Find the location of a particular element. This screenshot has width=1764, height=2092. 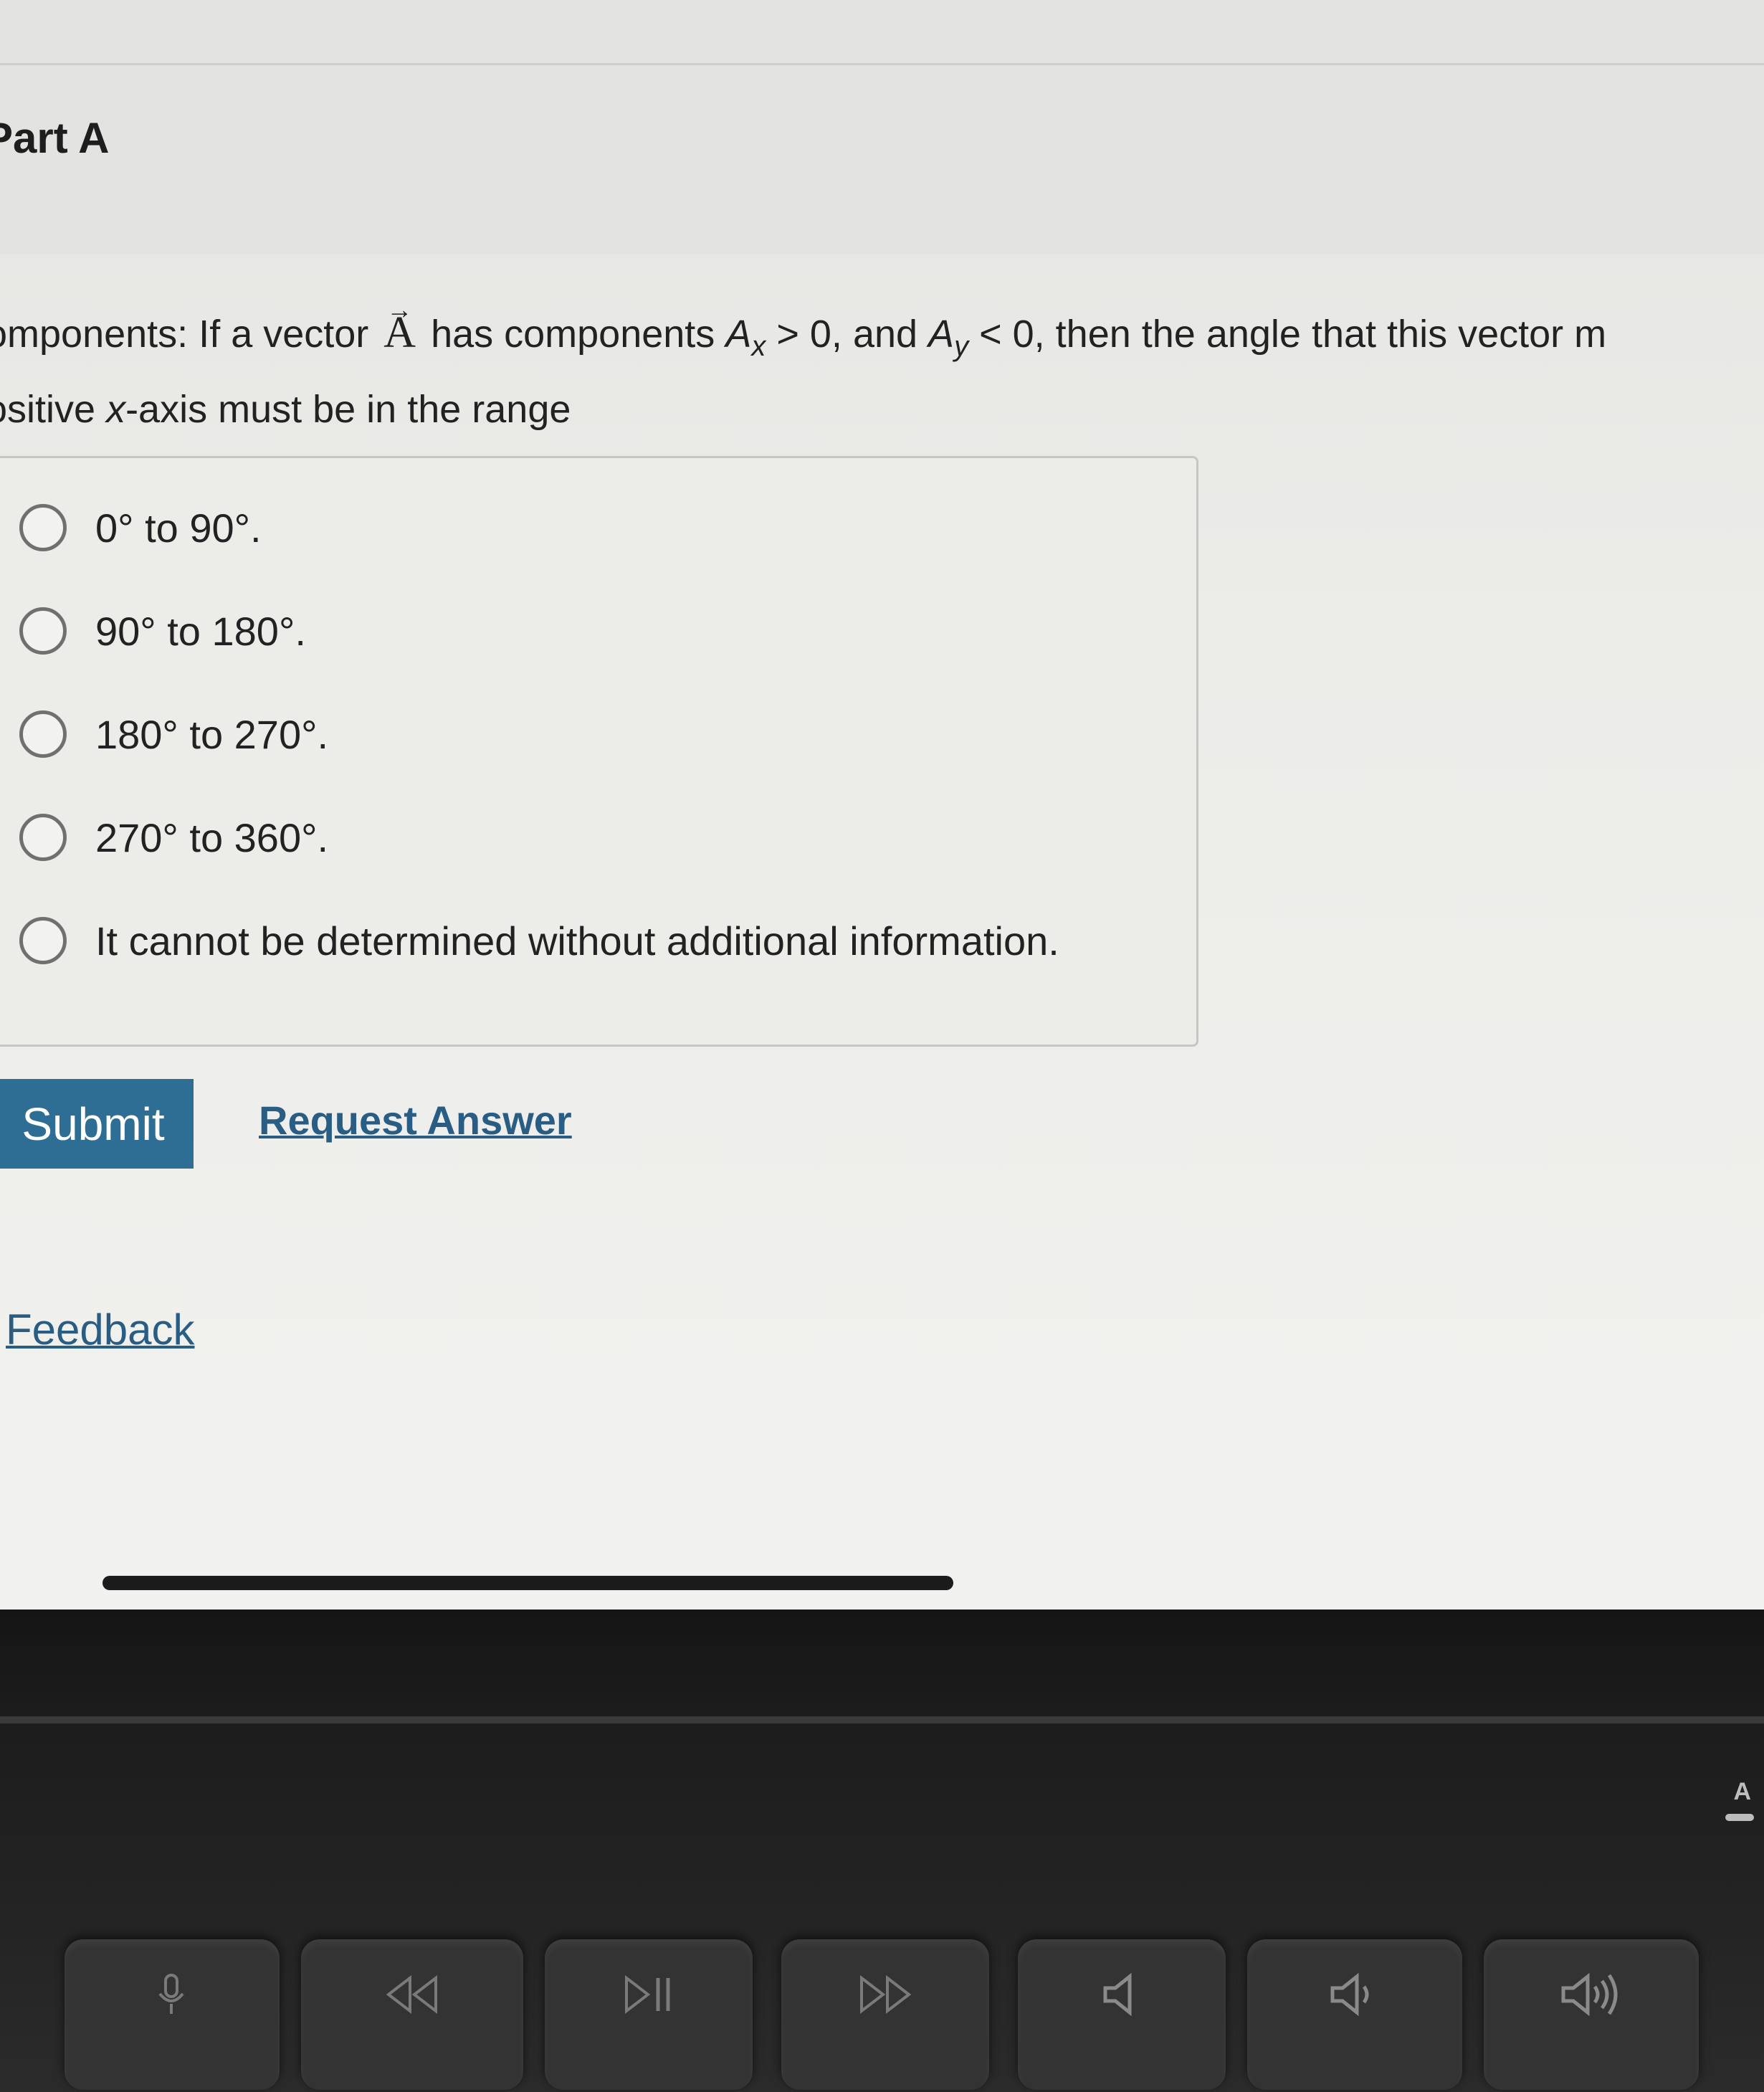

subscript-y: y is located at coordinates (962, 346).